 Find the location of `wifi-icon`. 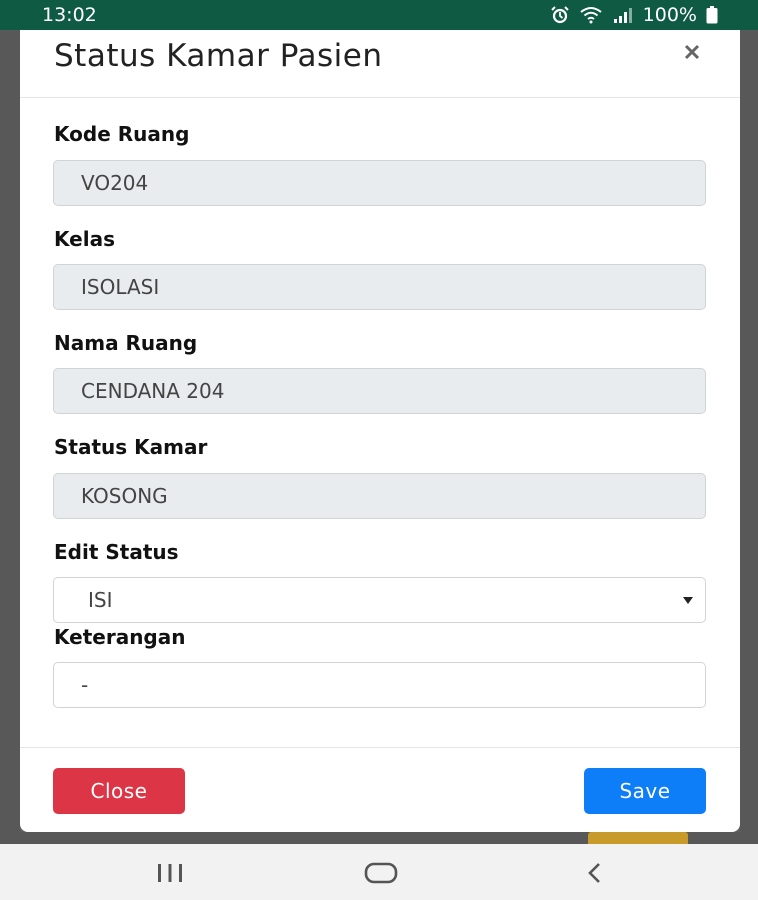

wifi-icon is located at coordinates (591, 15).